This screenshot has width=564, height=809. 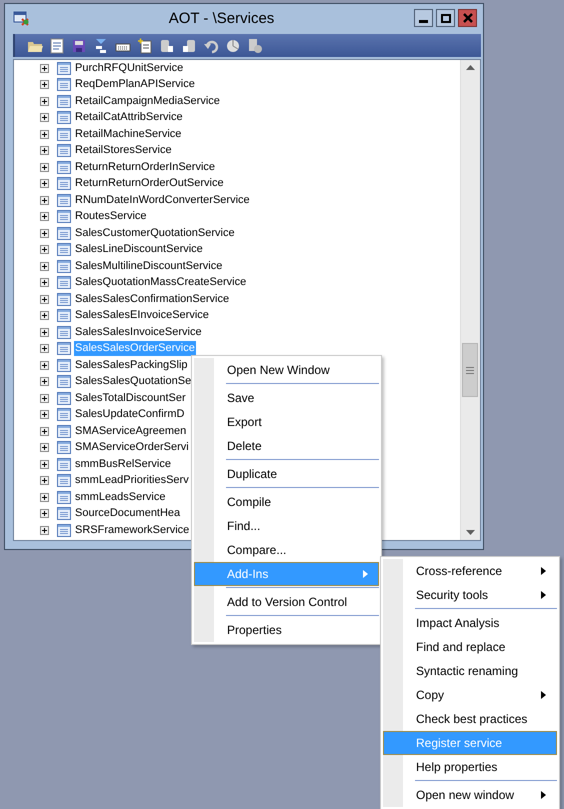 What do you see at coordinates (152, 299) in the screenshot?
I see `tree-item: SalesSalesConfirmationService` at bounding box center [152, 299].